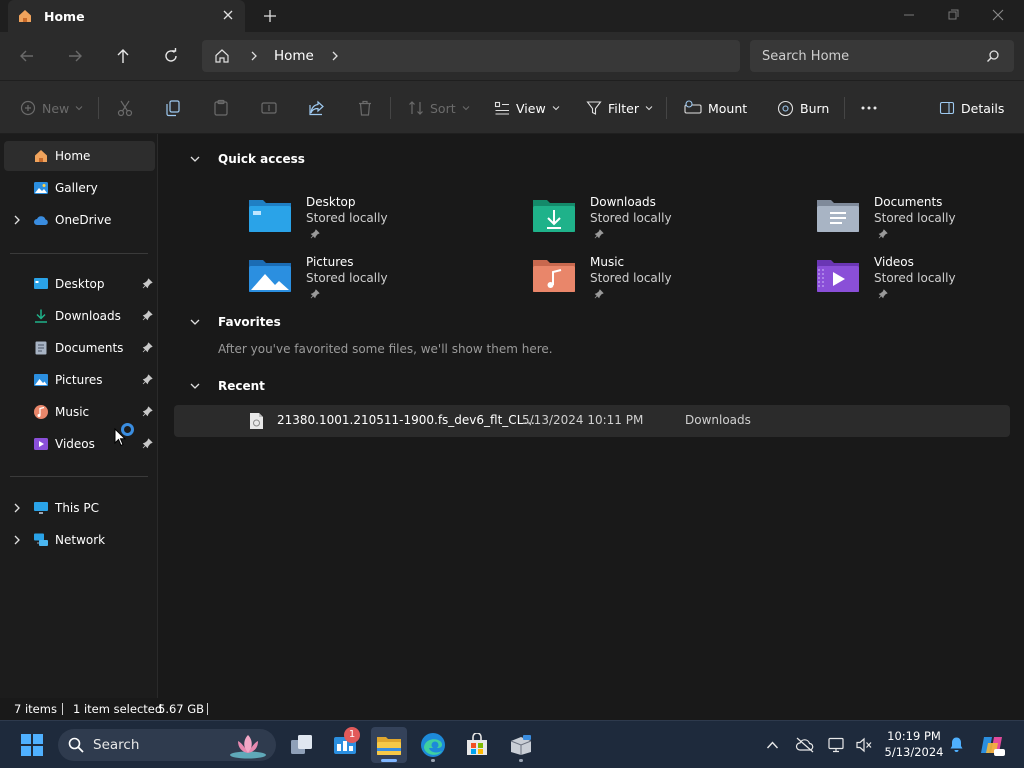  I want to click on search-input, so click(872, 56).